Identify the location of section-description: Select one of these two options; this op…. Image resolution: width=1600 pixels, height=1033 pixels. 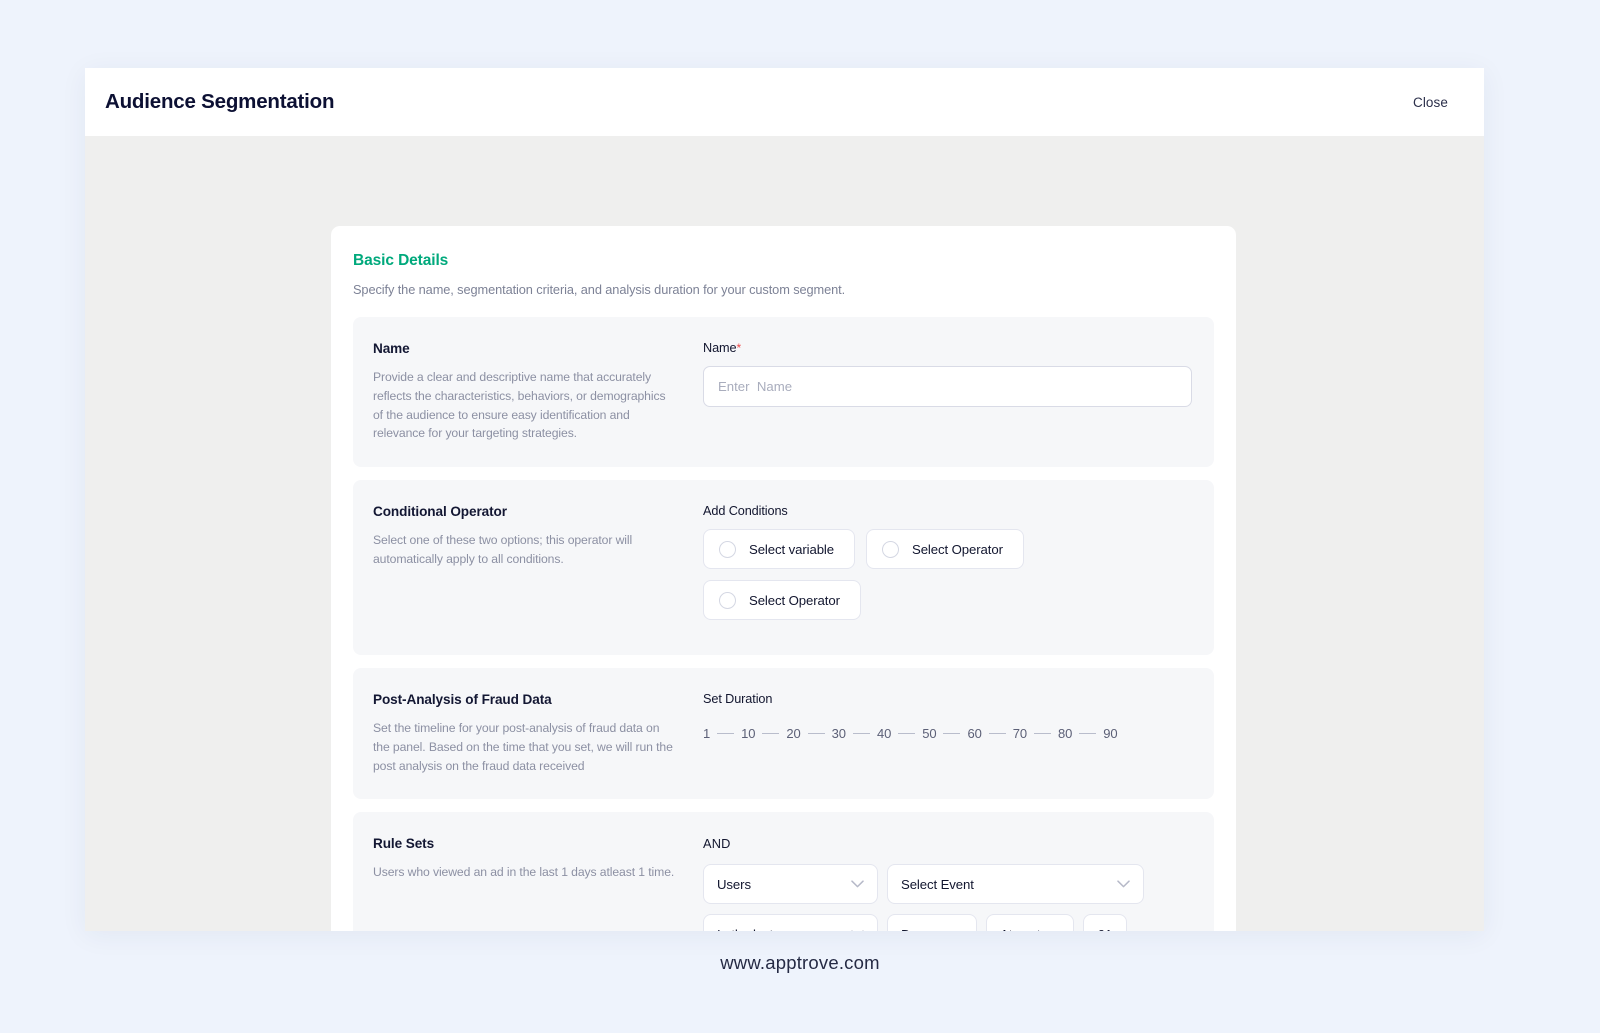
(503, 549).